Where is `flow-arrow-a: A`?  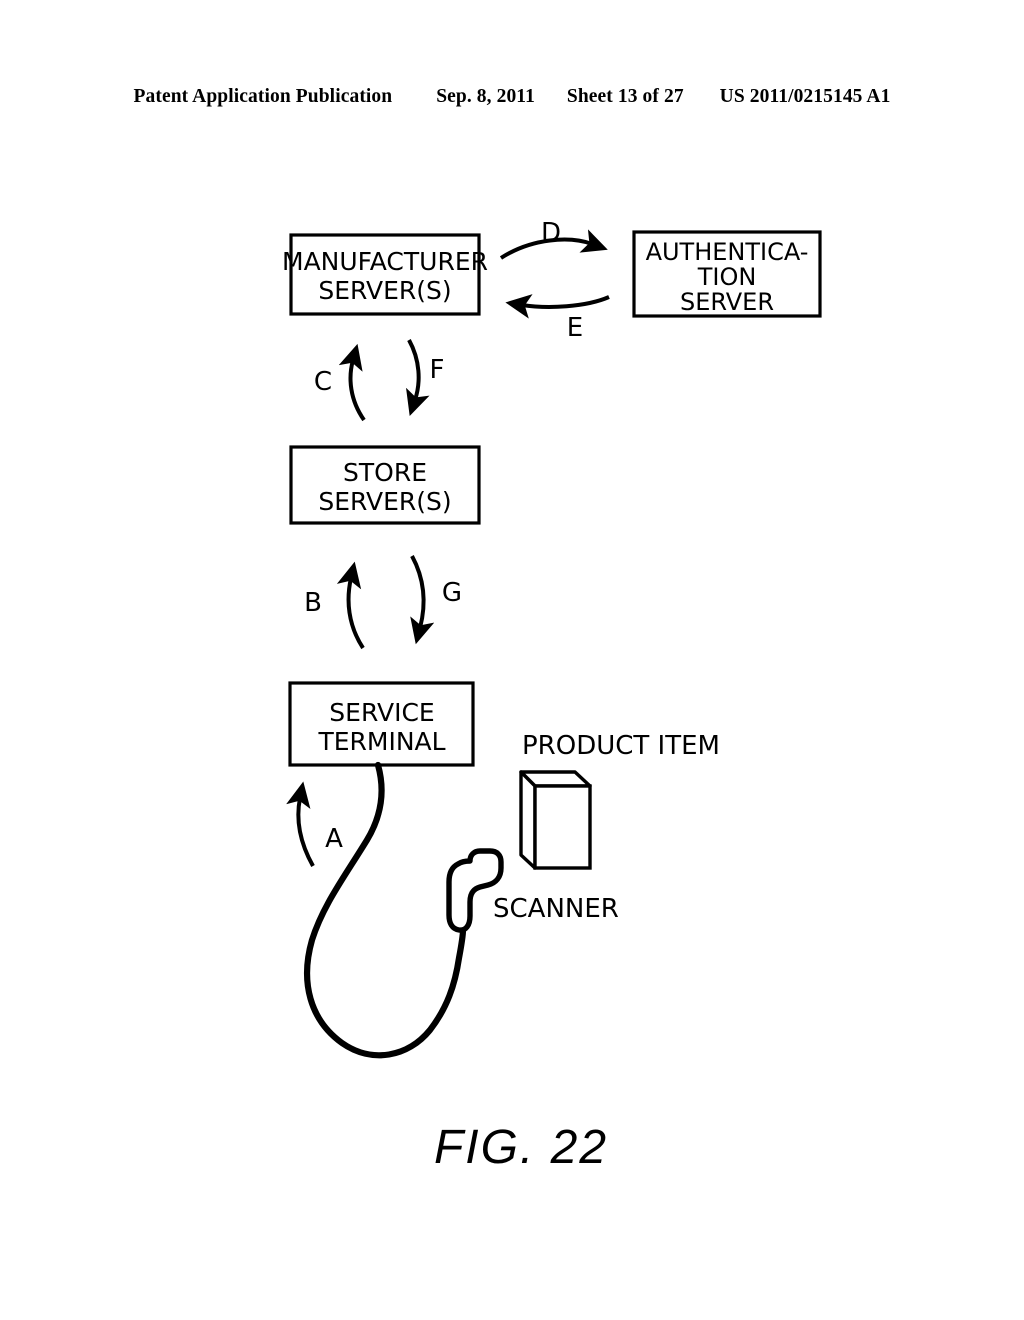 flow-arrow-a: A is located at coordinates (314, 824).